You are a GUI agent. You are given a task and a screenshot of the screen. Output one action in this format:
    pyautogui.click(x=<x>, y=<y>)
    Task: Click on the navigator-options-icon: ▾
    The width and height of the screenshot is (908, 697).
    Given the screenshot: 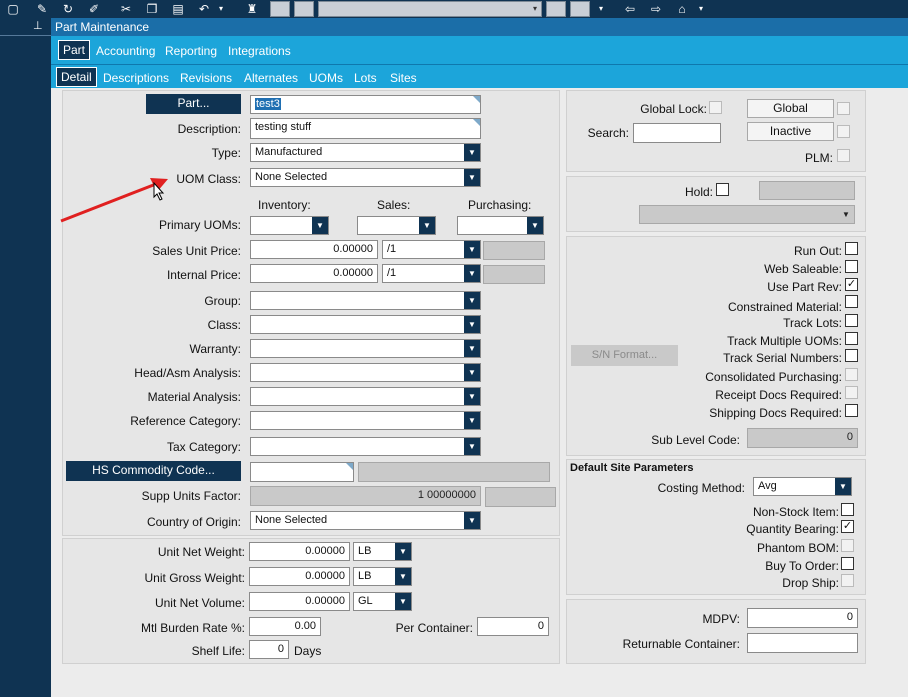 What is the action you would take?
    pyautogui.click(x=601, y=9)
    